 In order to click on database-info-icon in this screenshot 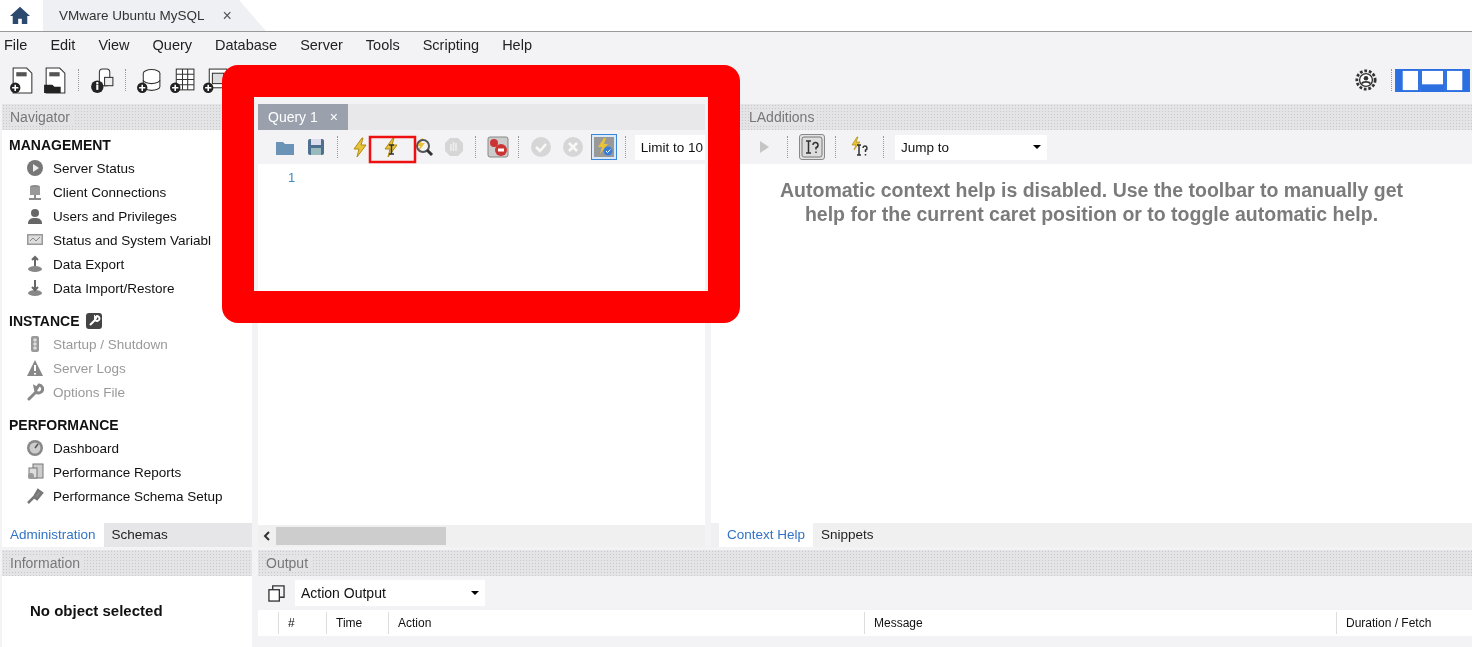, I will do `click(102, 80)`.